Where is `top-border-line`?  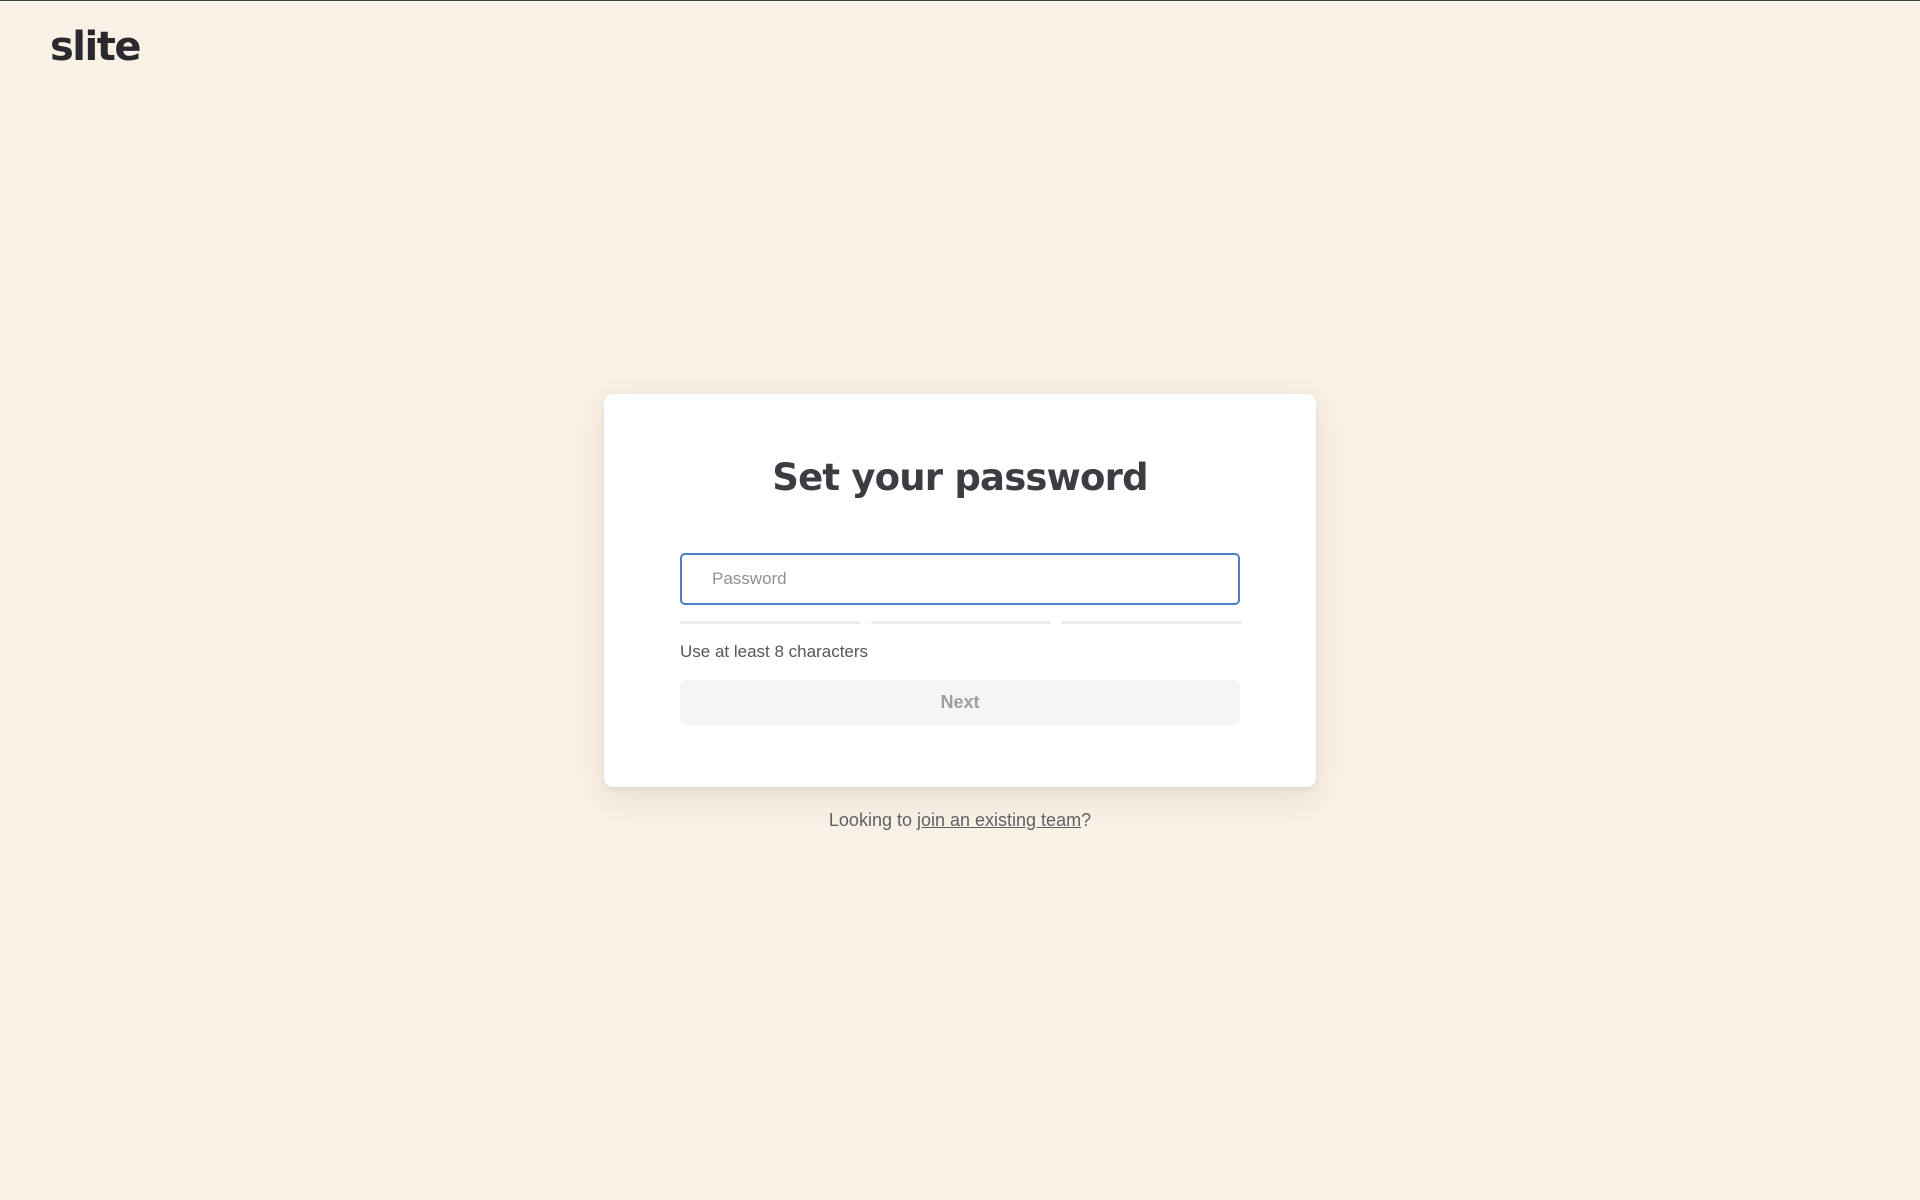
top-border-line is located at coordinates (960, 0).